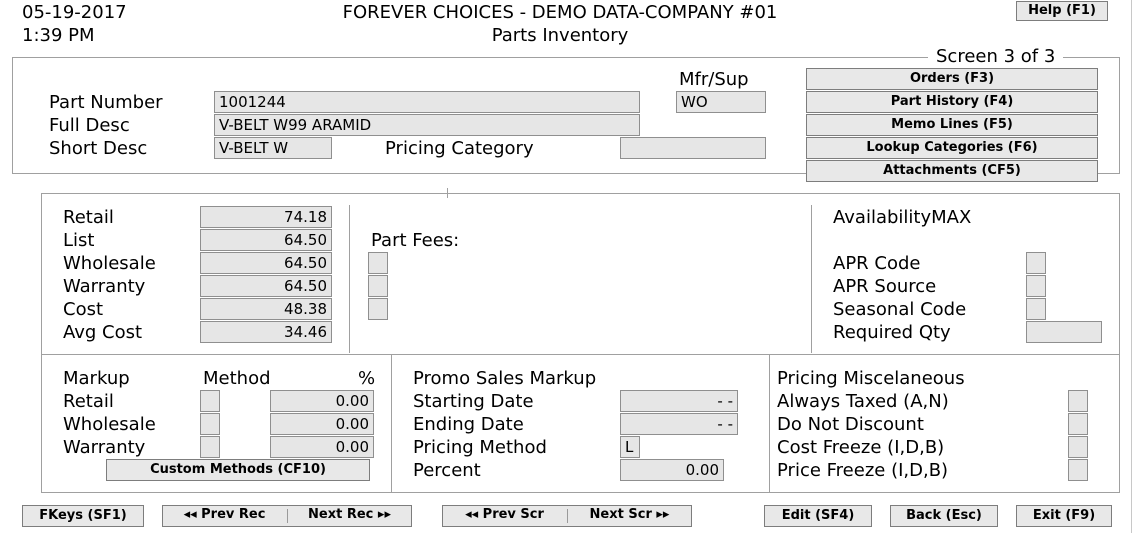 The image size is (1137, 533). I want to click on markup-title: Markup, so click(96, 378).